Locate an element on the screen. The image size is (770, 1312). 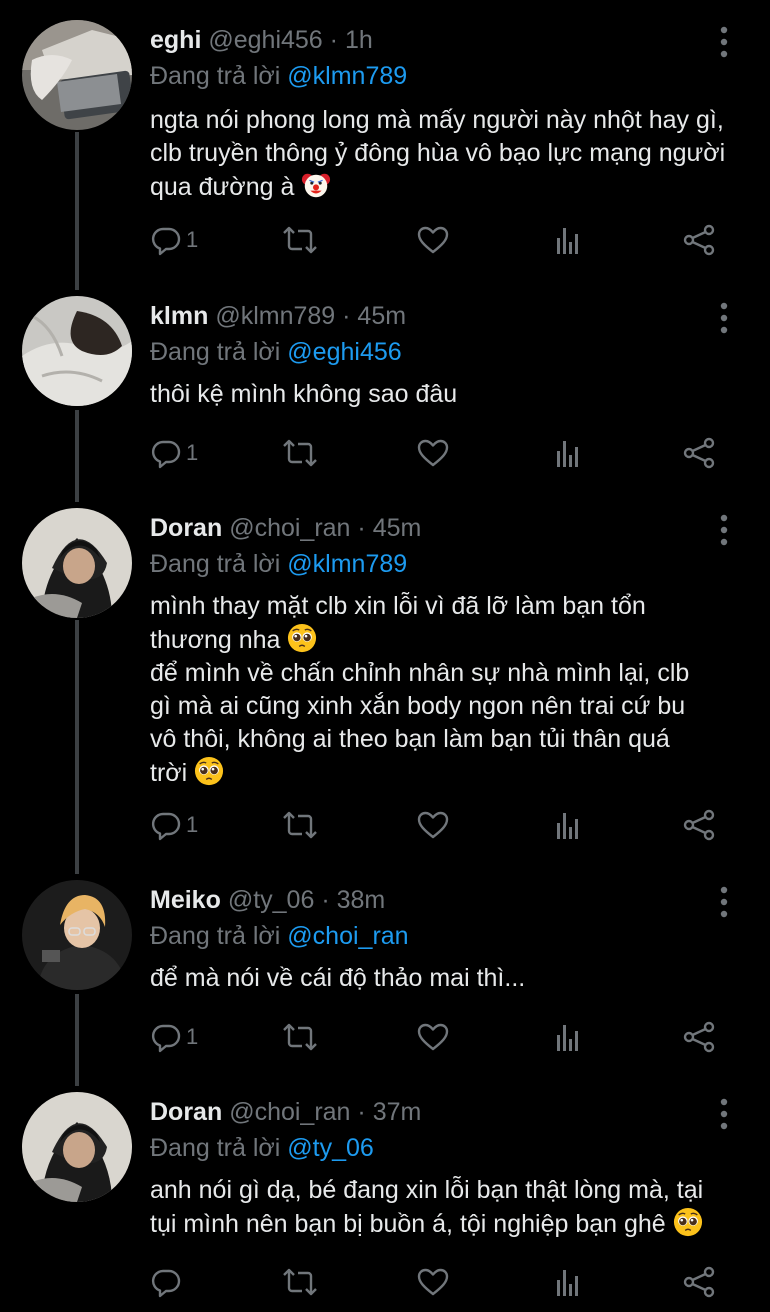
timestamp: 37m is located at coordinates (397, 1112).